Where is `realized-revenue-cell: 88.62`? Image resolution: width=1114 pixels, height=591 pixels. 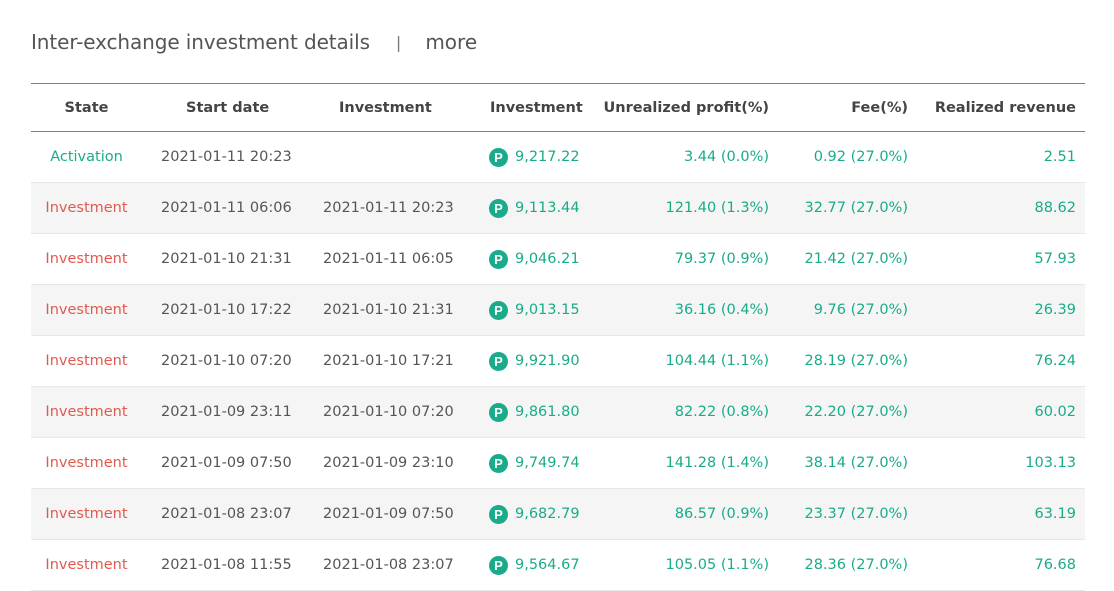
realized-revenue-cell: 88.62 is located at coordinates (1055, 208).